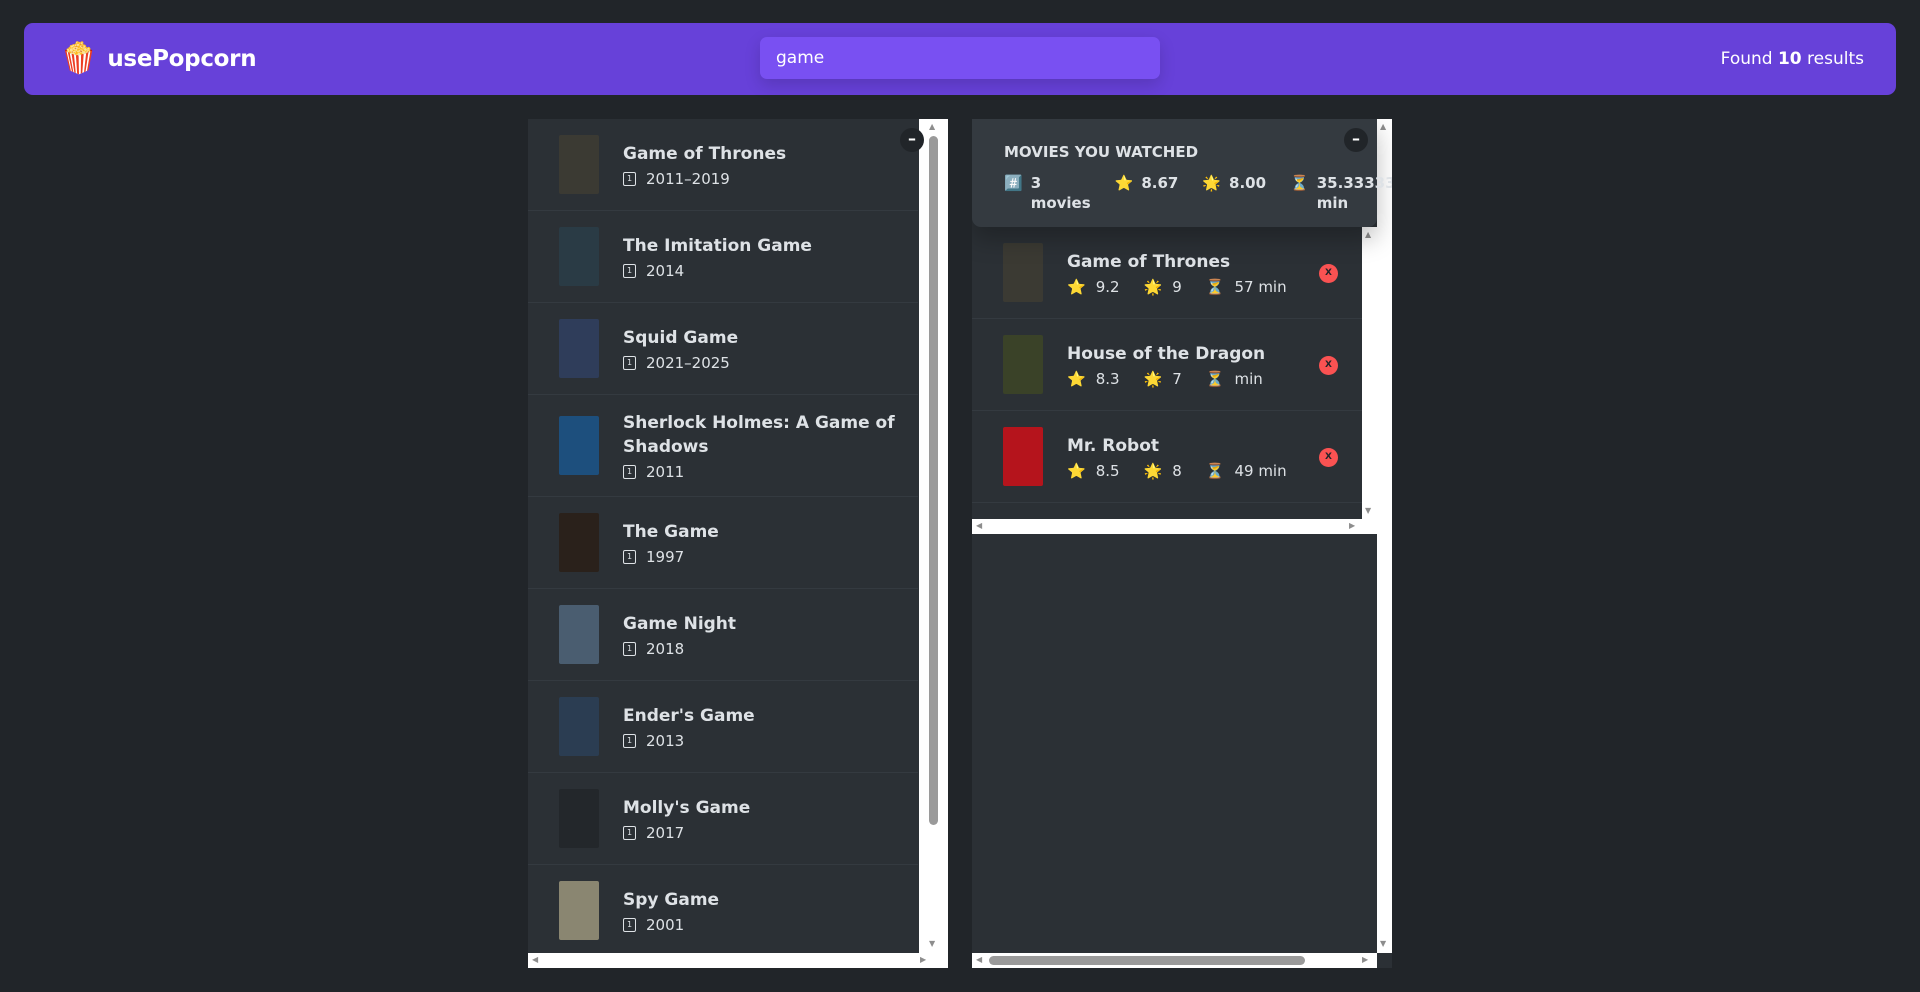 The image size is (1920, 992). What do you see at coordinates (717, 245) in the screenshot?
I see `movie-title: The Imitation Game` at bounding box center [717, 245].